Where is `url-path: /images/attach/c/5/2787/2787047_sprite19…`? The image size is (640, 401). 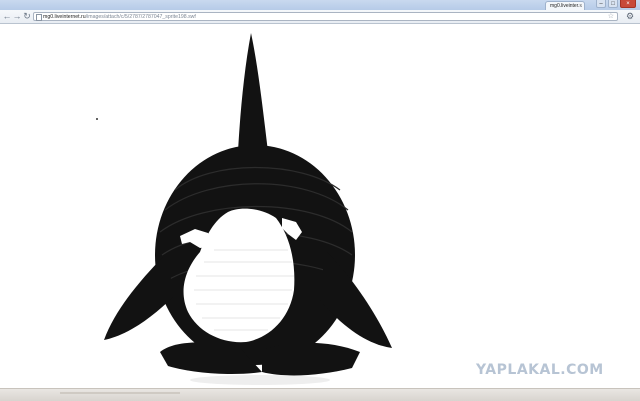
url-path: /images/attach/c/5/2787/2787047_sprite19… is located at coordinates (140, 17).